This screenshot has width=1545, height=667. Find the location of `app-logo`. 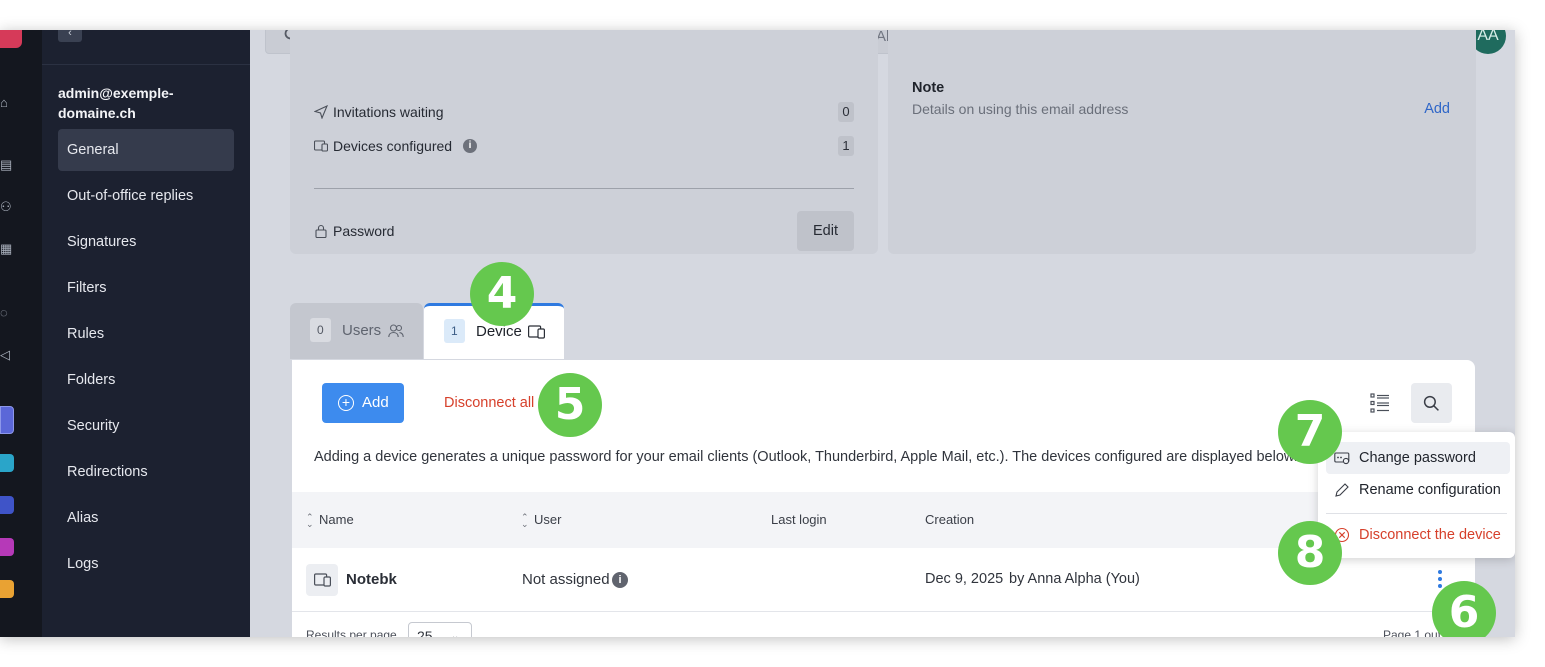

app-logo is located at coordinates (11, 39).